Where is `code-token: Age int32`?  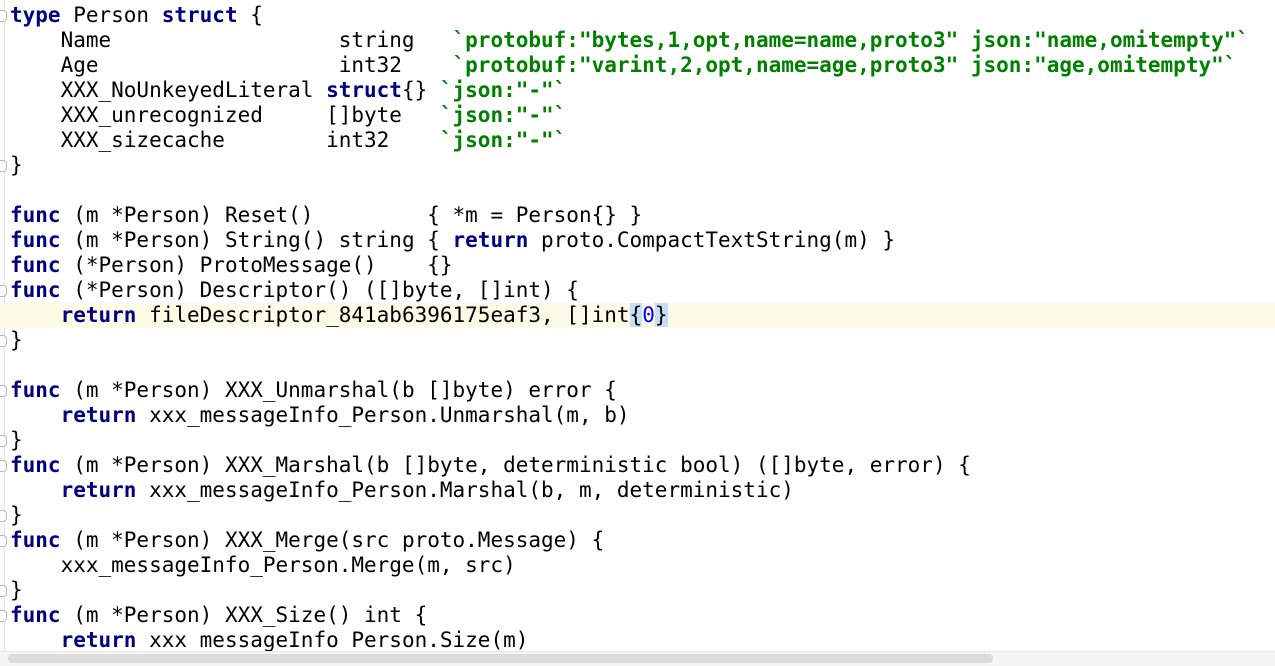
code-token: Age int32 is located at coordinates (231, 65).